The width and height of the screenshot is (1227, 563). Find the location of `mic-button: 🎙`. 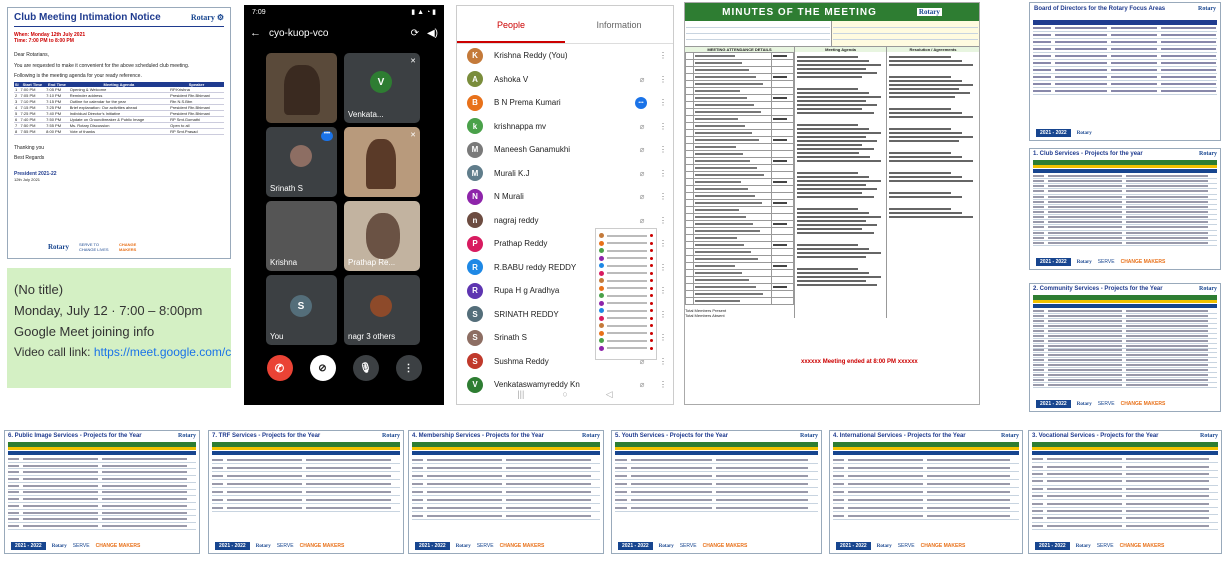

mic-button: 🎙 is located at coordinates (365, 368).